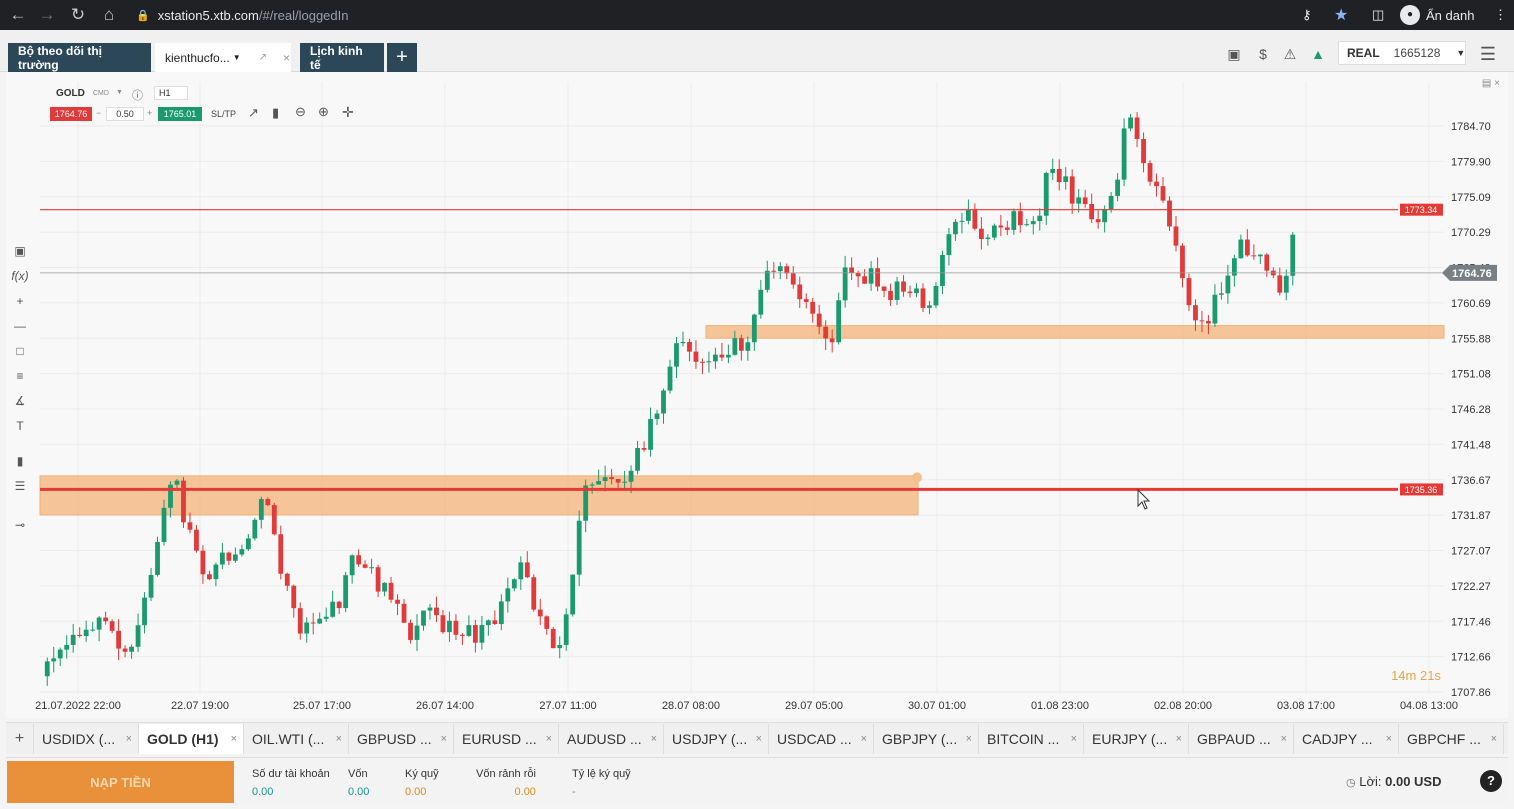  I want to click on forward-icon: →, so click(47, 15).